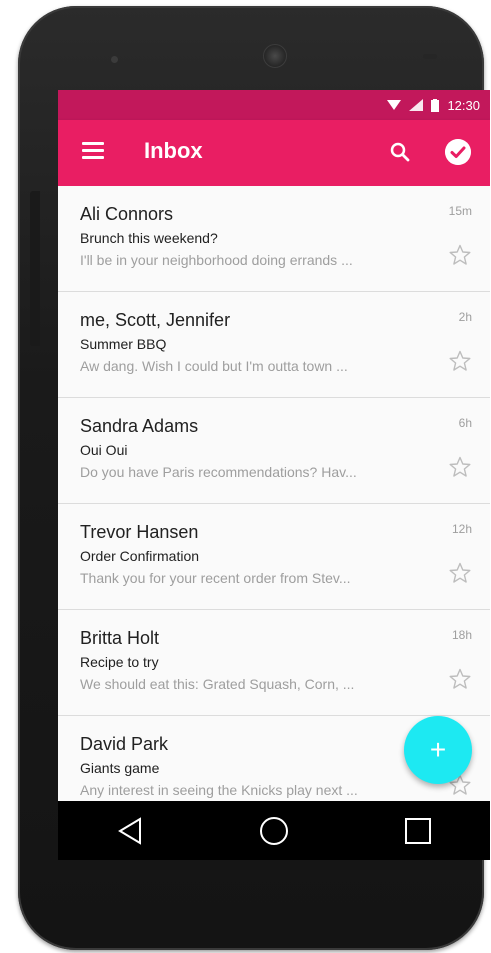 The image size is (491, 953). What do you see at coordinates (114, 59) in the screenshot?
I see `camera-sensor` at bounding box center [114, 59].